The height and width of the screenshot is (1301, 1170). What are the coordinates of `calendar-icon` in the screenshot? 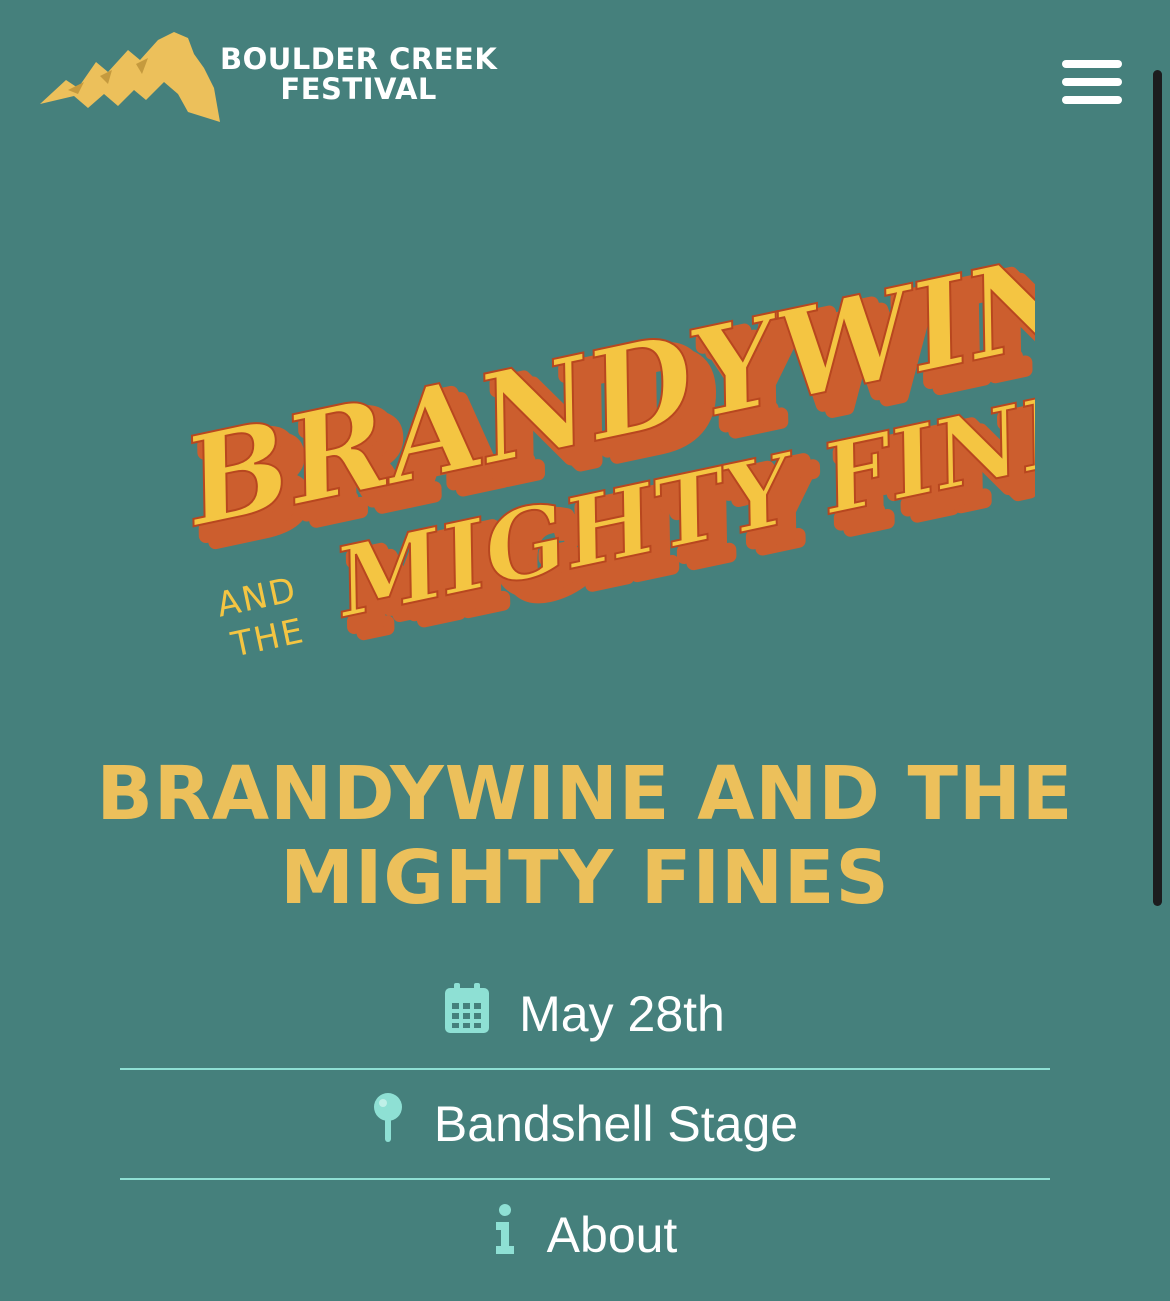 It's located at (467, 1014).